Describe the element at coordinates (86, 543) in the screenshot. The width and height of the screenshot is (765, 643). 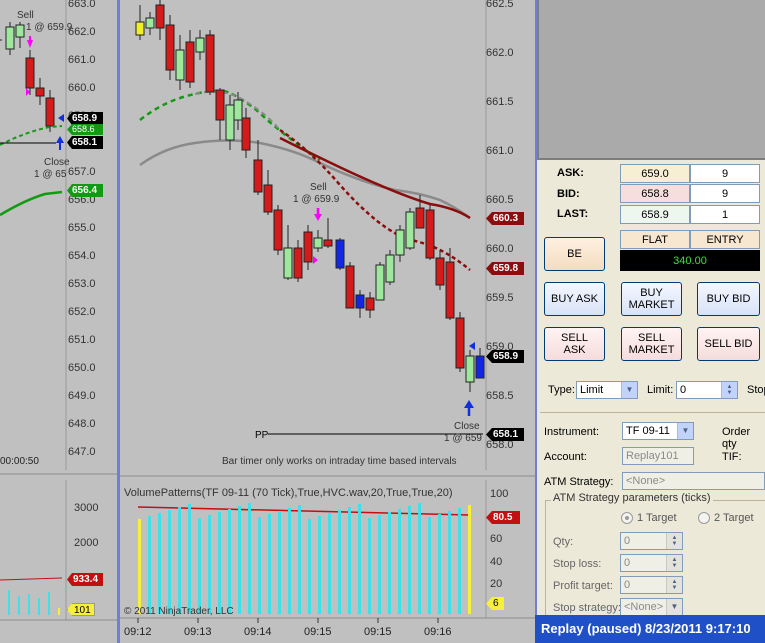
I see `left-vol-tick-2000: 2000` at that location.